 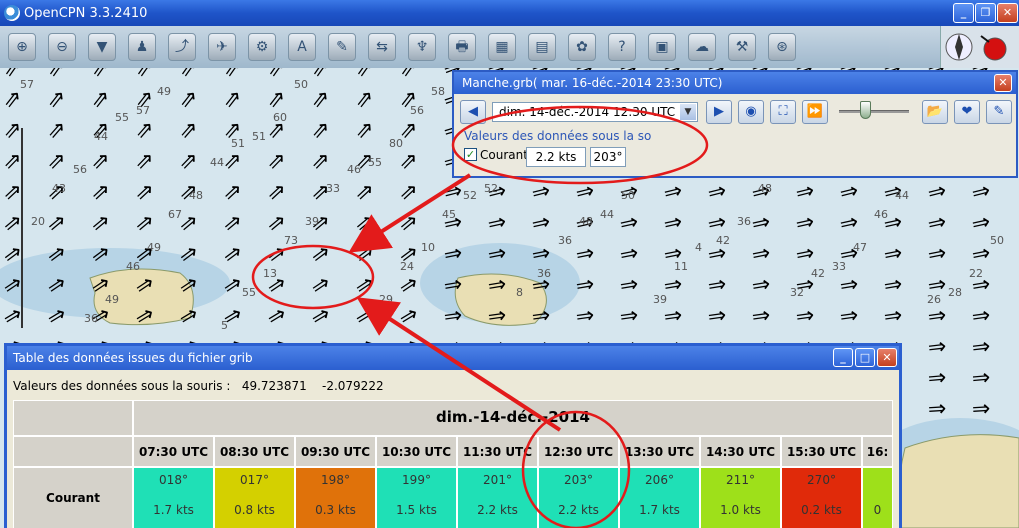 I want to click on open-file-button: 📂, so click(x=935, y=112).